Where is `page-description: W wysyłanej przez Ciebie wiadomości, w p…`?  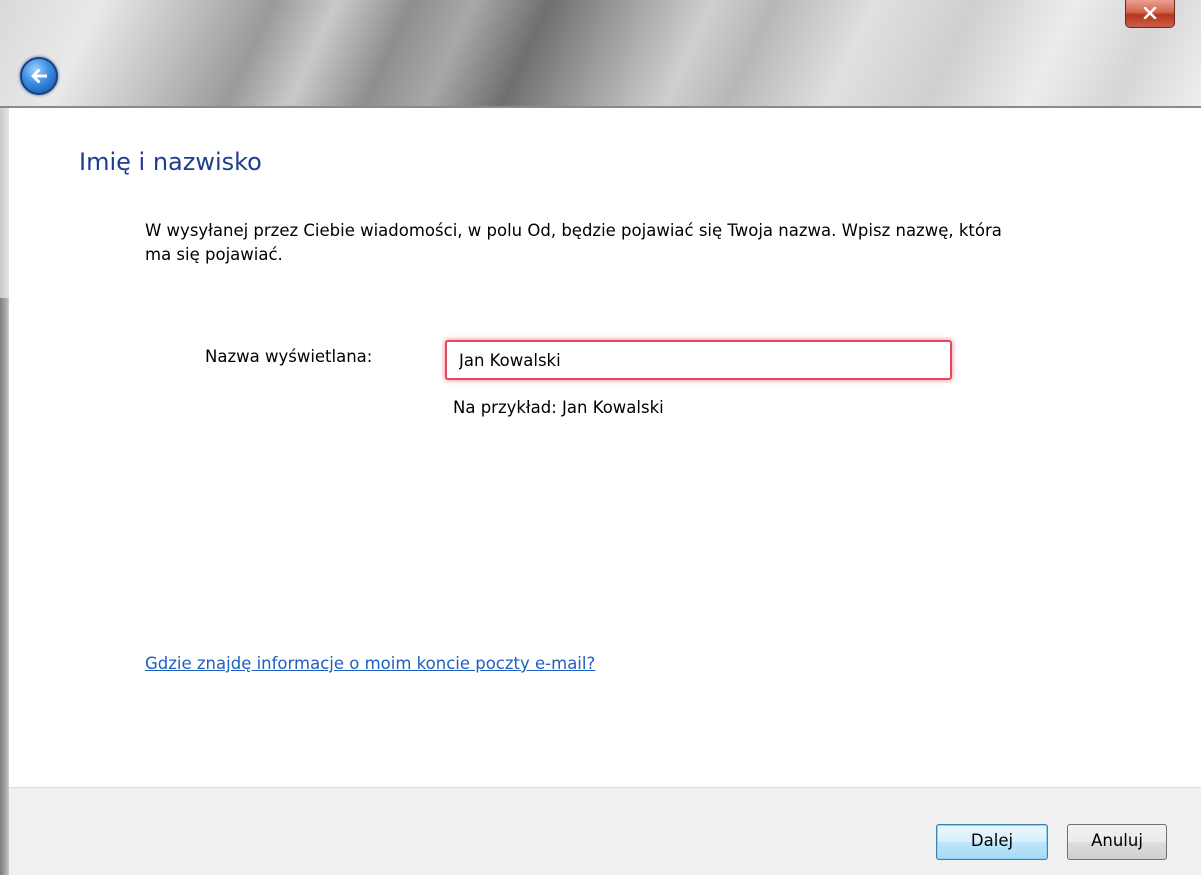 page-description: W wysyłanej przez Ciebie wiadomości, w p… is located at coordinates (573, 242).